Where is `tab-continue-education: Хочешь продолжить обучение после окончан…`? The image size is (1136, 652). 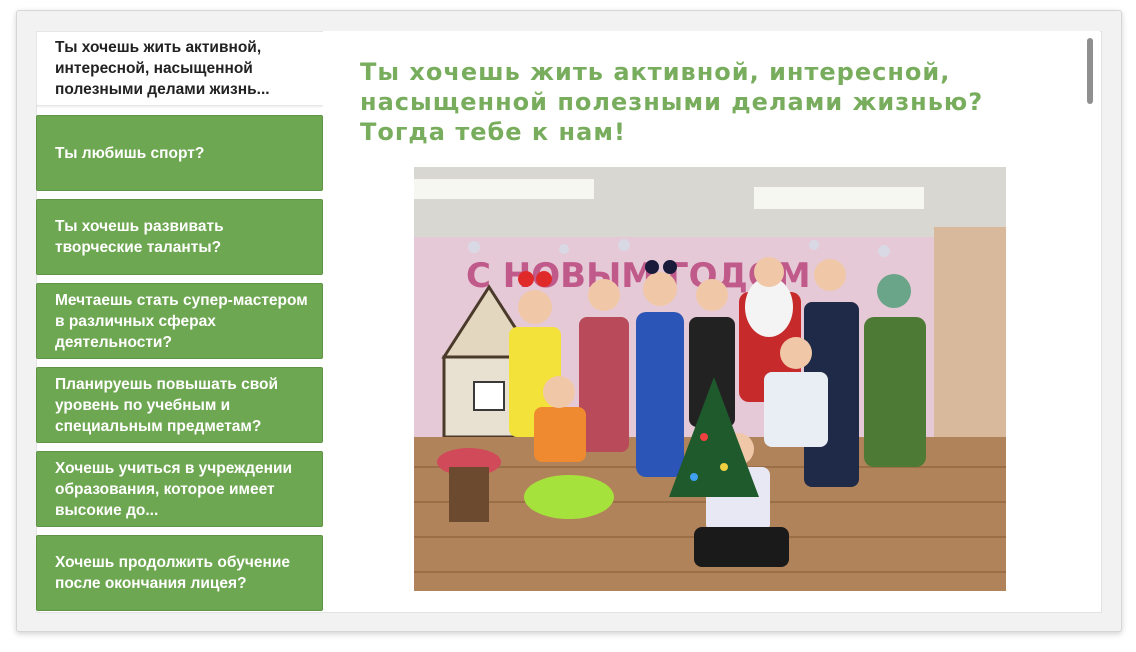
tab-continue-education: Хочешь продолжить обучение после окончан… is located at coordinates (179, 573).